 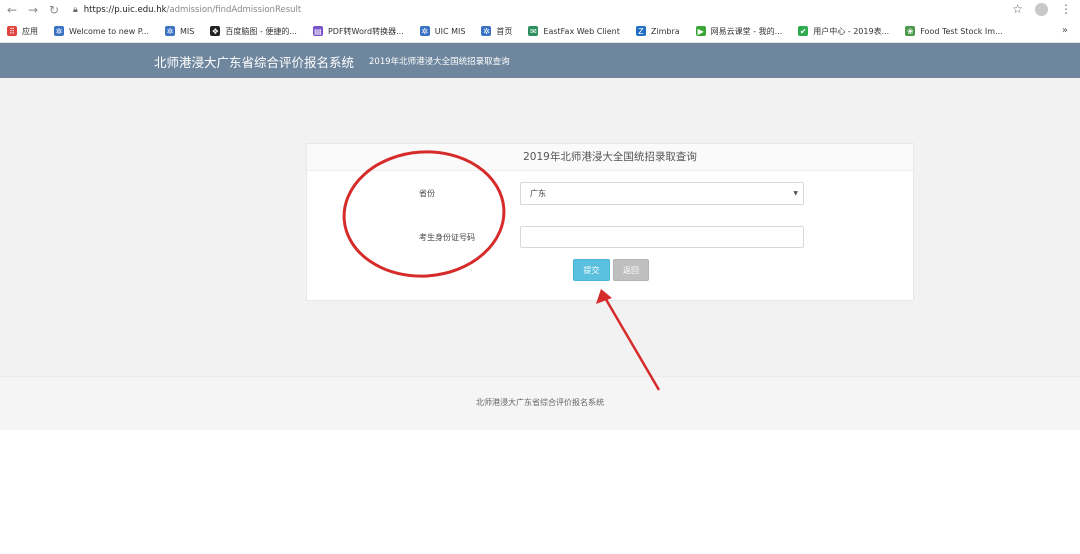 I want to click on bookmark-label: UIC MIS, so click(x=450, y=31).